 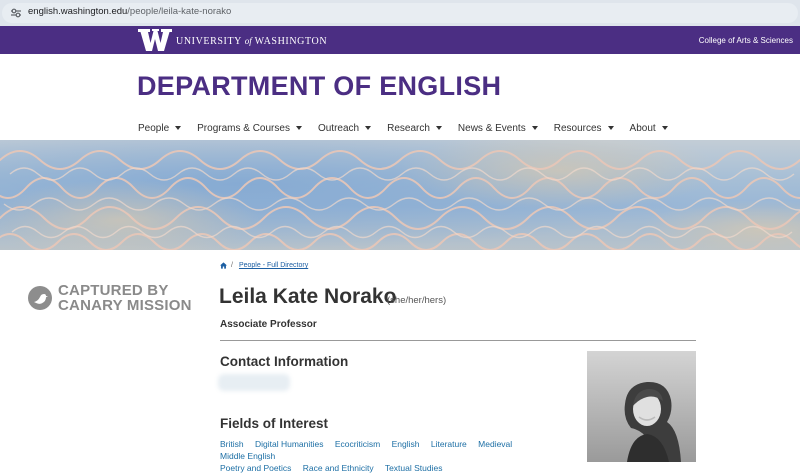 What do you see at coordinates (274, 423) in the screenshot?
I see `fields-heading: Fields of Interest` at bounding box center [274, 423].